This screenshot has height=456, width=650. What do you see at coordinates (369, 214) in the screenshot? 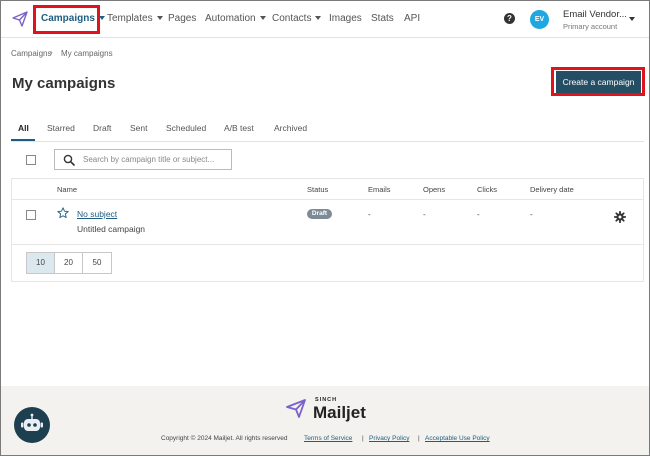
I see `emails-value: -` at bounding box center [369, 214].